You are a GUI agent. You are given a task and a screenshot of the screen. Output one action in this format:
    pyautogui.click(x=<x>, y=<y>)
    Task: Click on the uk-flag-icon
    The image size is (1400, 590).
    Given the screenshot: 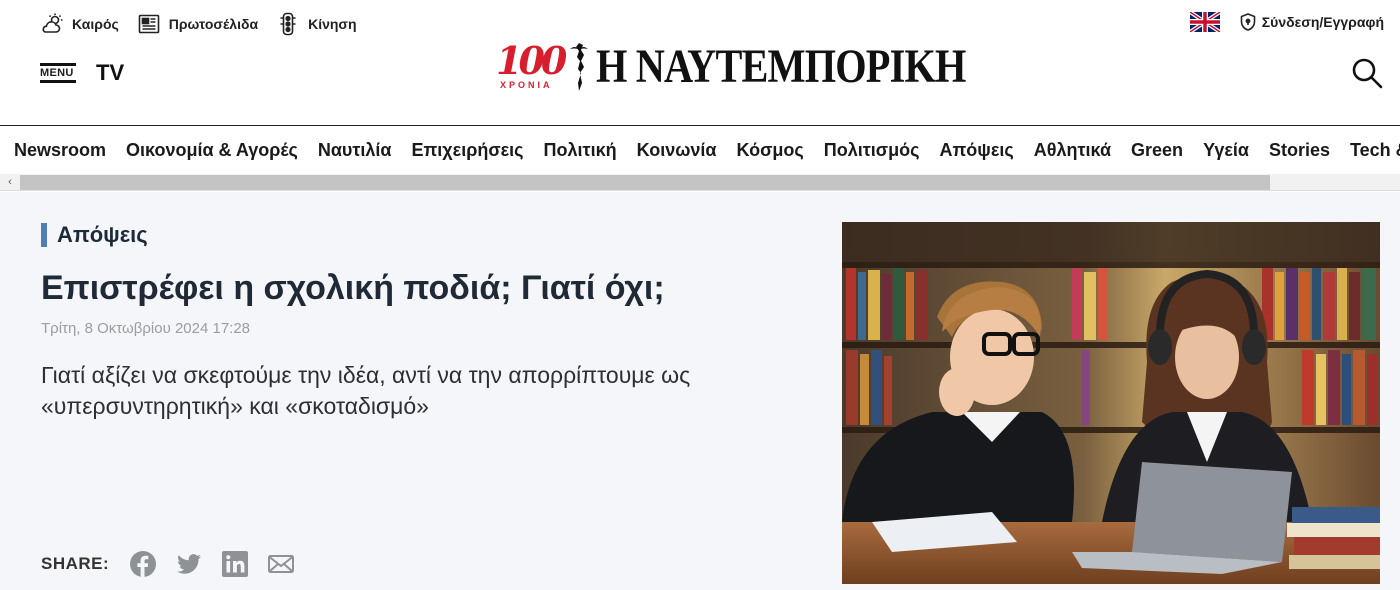 What is the action you would take?
    pyautogui.click(x=1204, y=22)
    